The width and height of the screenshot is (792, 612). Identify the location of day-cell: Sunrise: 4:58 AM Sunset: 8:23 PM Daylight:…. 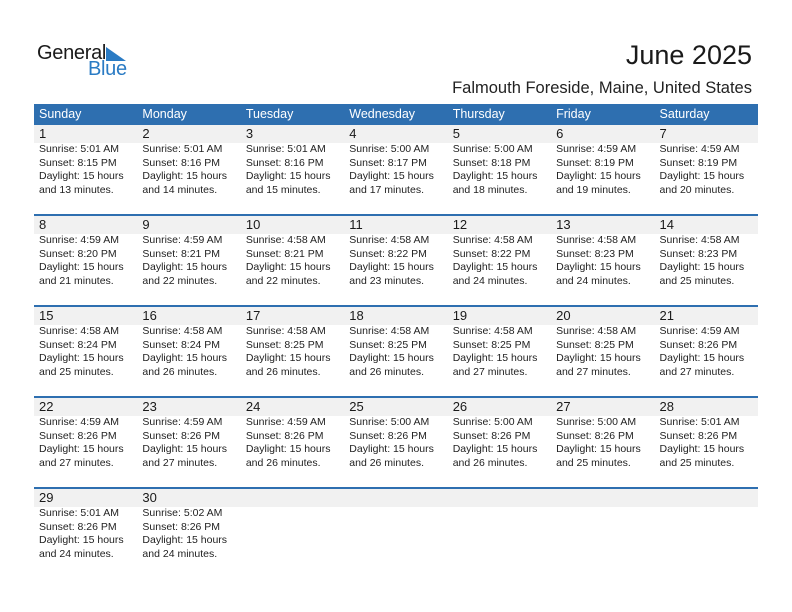
(602, 269).